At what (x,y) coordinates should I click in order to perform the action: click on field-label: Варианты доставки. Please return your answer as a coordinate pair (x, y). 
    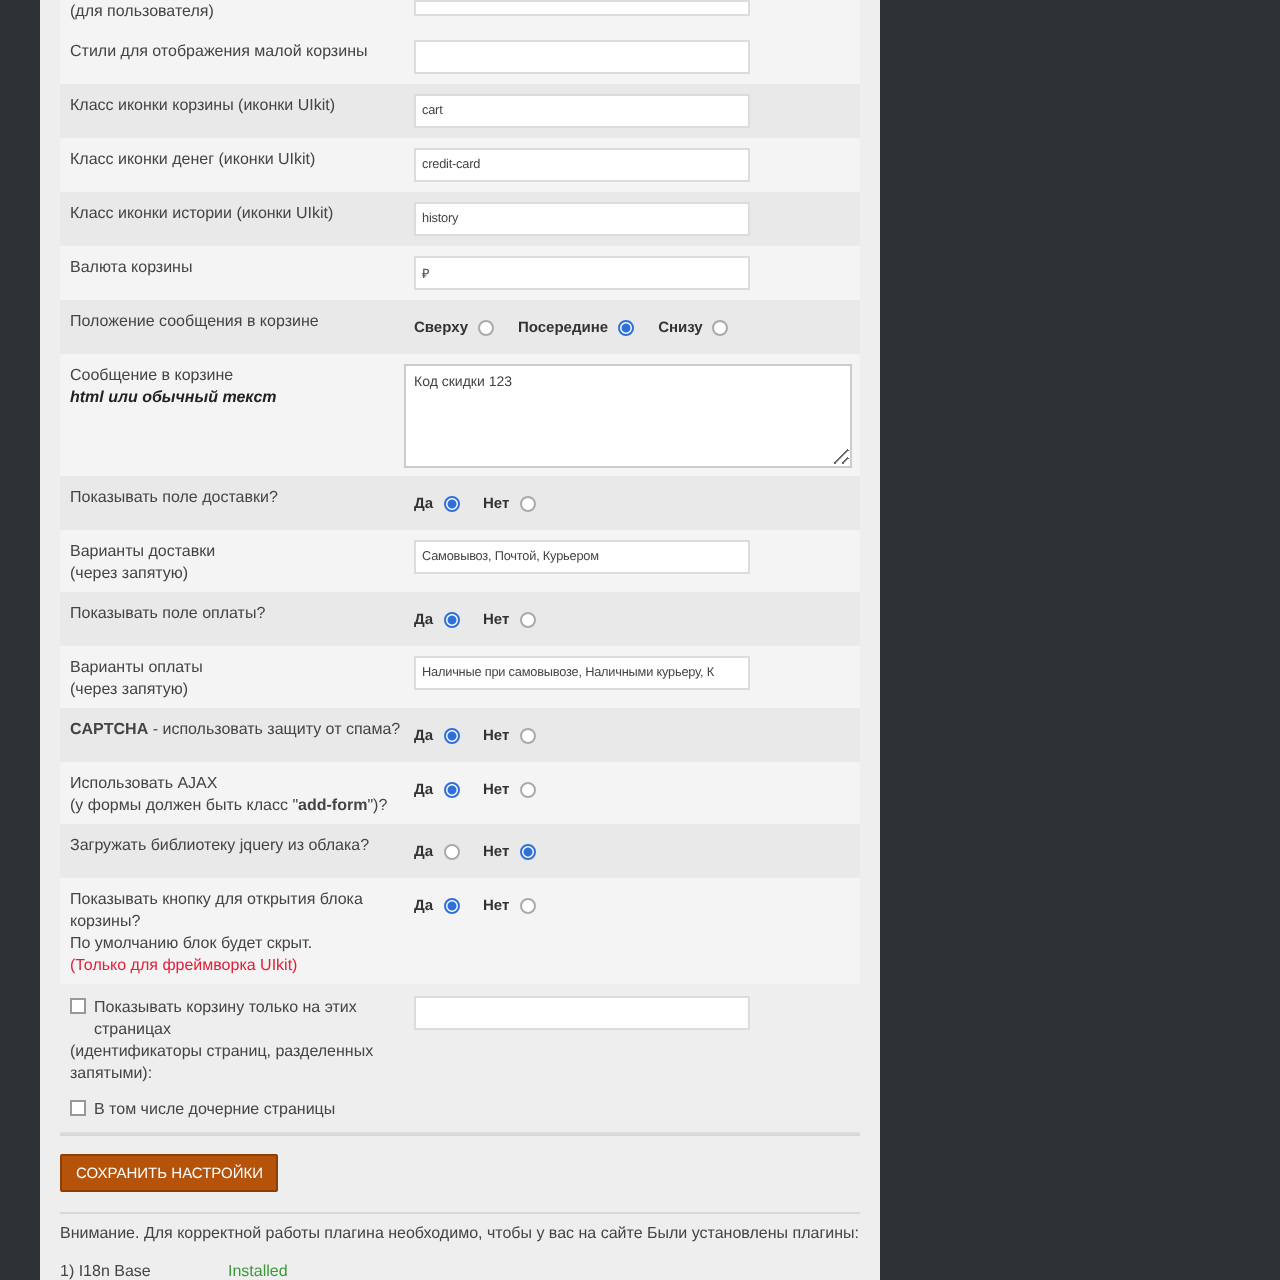
    Looking at the image, I should click on (144, 551).